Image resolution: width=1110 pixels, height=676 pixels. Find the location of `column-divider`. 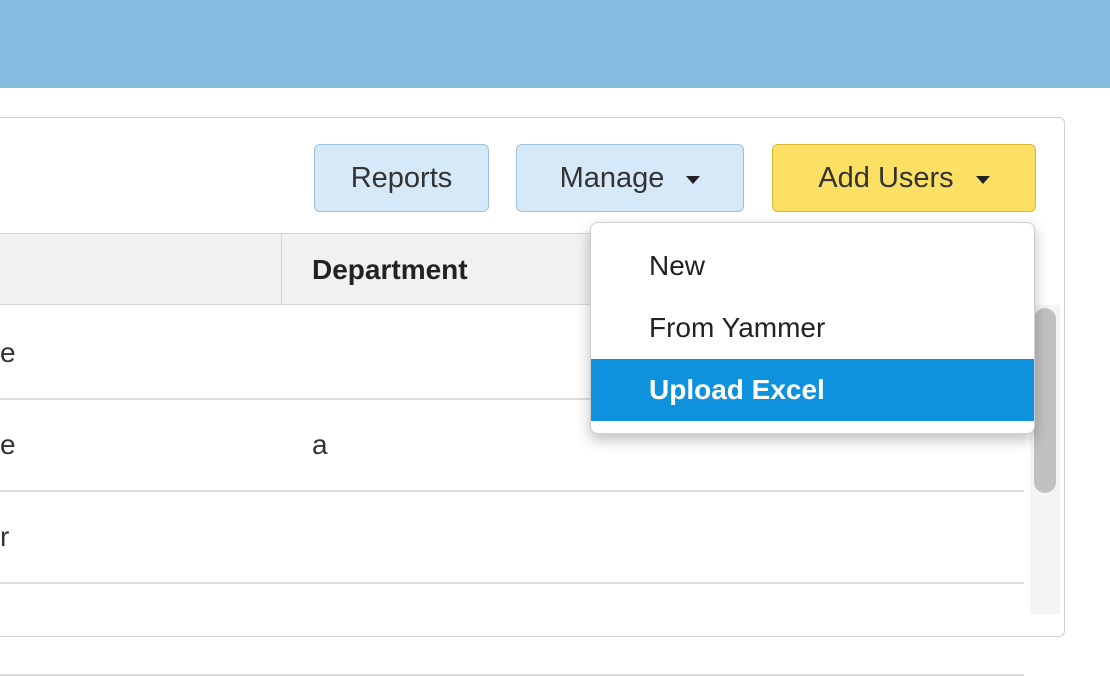

column-divider is located at coordinates (281, 269).